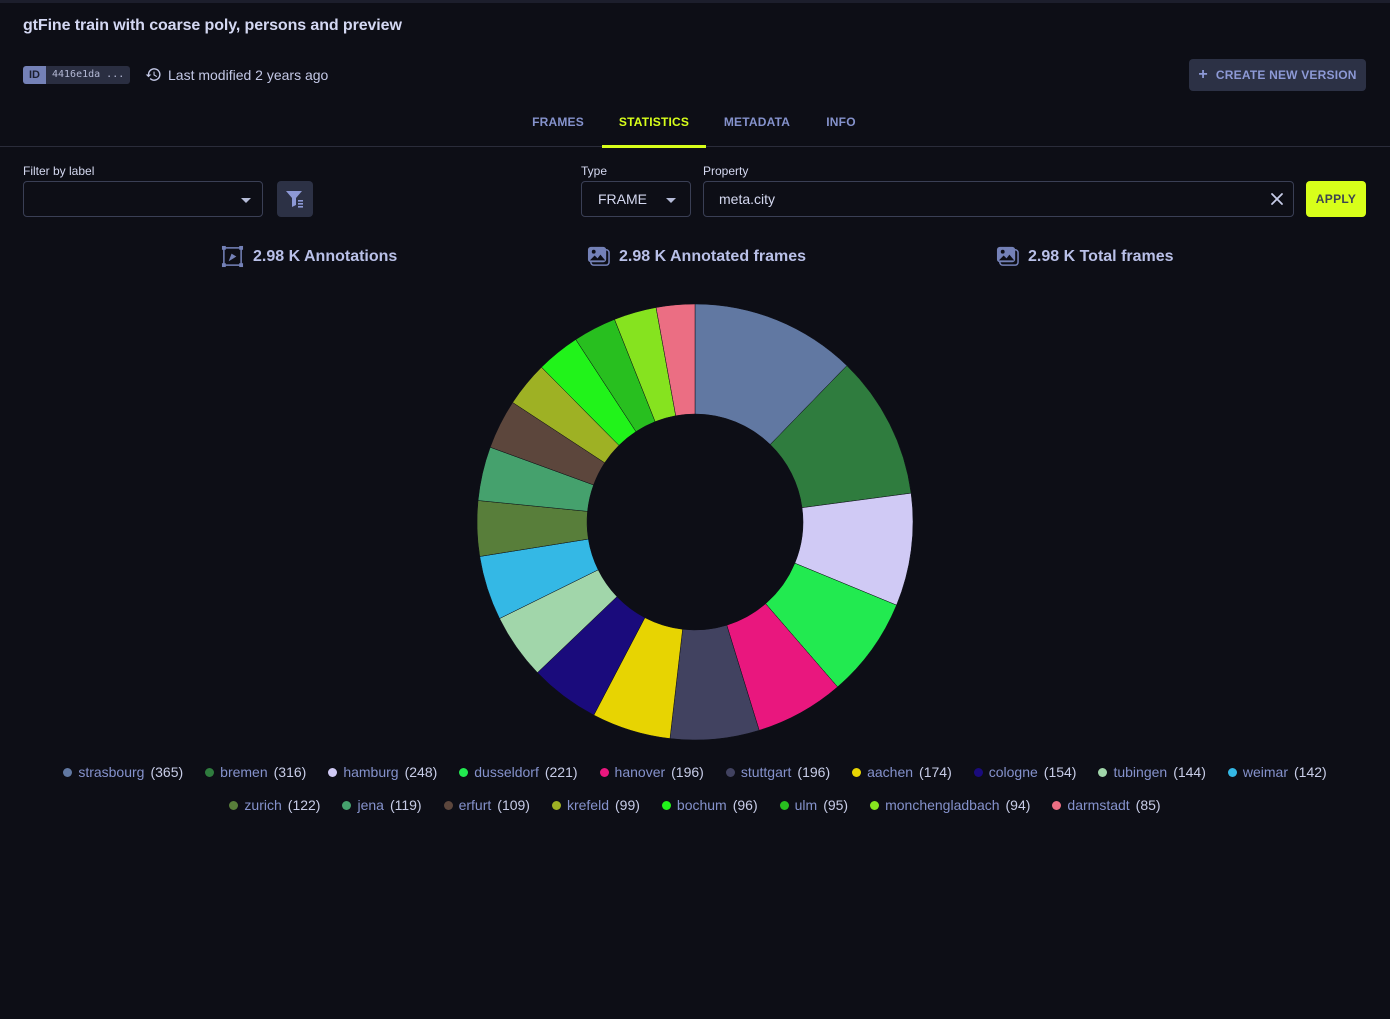 The height and width of the screenshot is (1019, 1390). Describe the element at coordinates (1013, 772) in the screenshot. I see `legend-label: cologne` at that location.